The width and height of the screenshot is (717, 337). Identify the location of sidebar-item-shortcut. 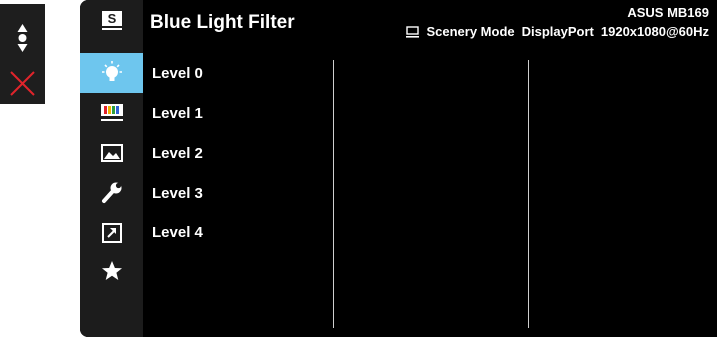
(111, 233).